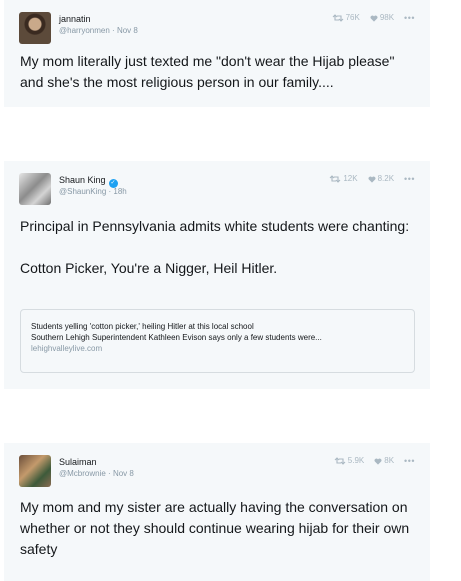  What do you see at coordinates (75, 19) in the screenshot?
I see `author-name: jannatin` at bounding box center [75, 19].